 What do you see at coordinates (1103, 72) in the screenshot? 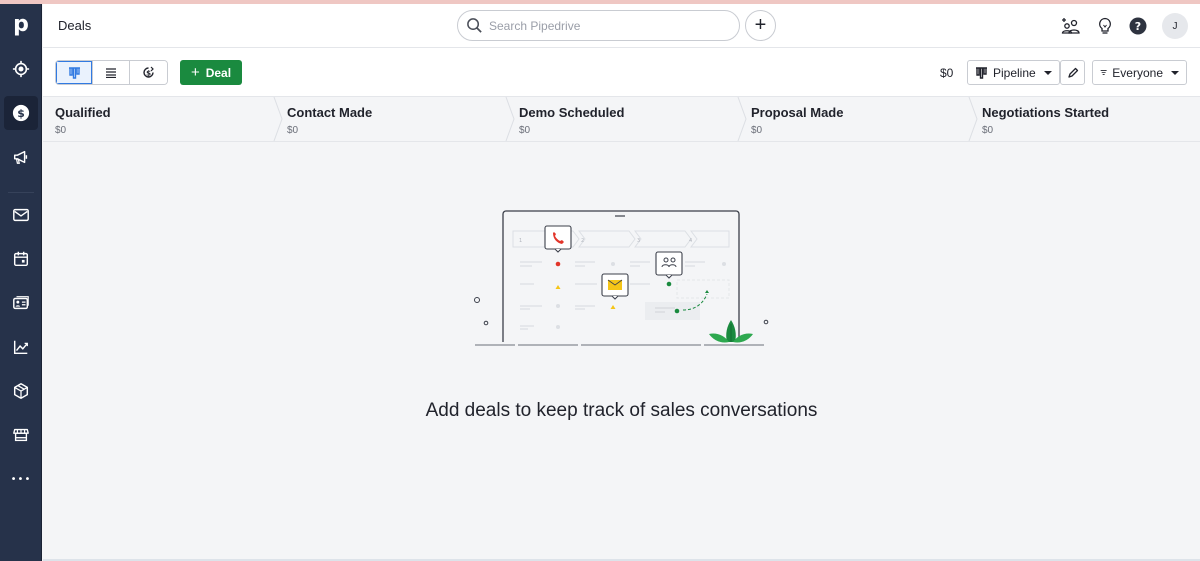
I see `filter-icon` at bounding box center [1103, 72].